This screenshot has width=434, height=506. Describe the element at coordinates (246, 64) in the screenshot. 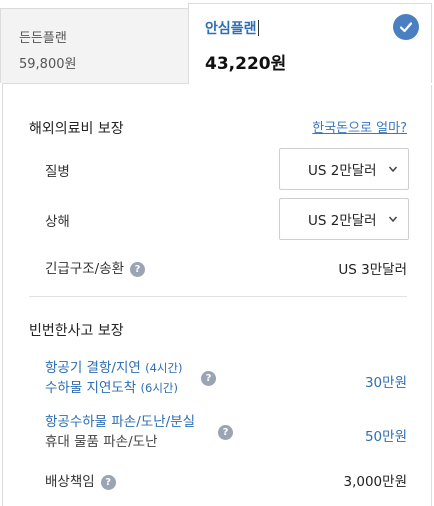

I see `tab-plan-price: 43,220원` at that location.